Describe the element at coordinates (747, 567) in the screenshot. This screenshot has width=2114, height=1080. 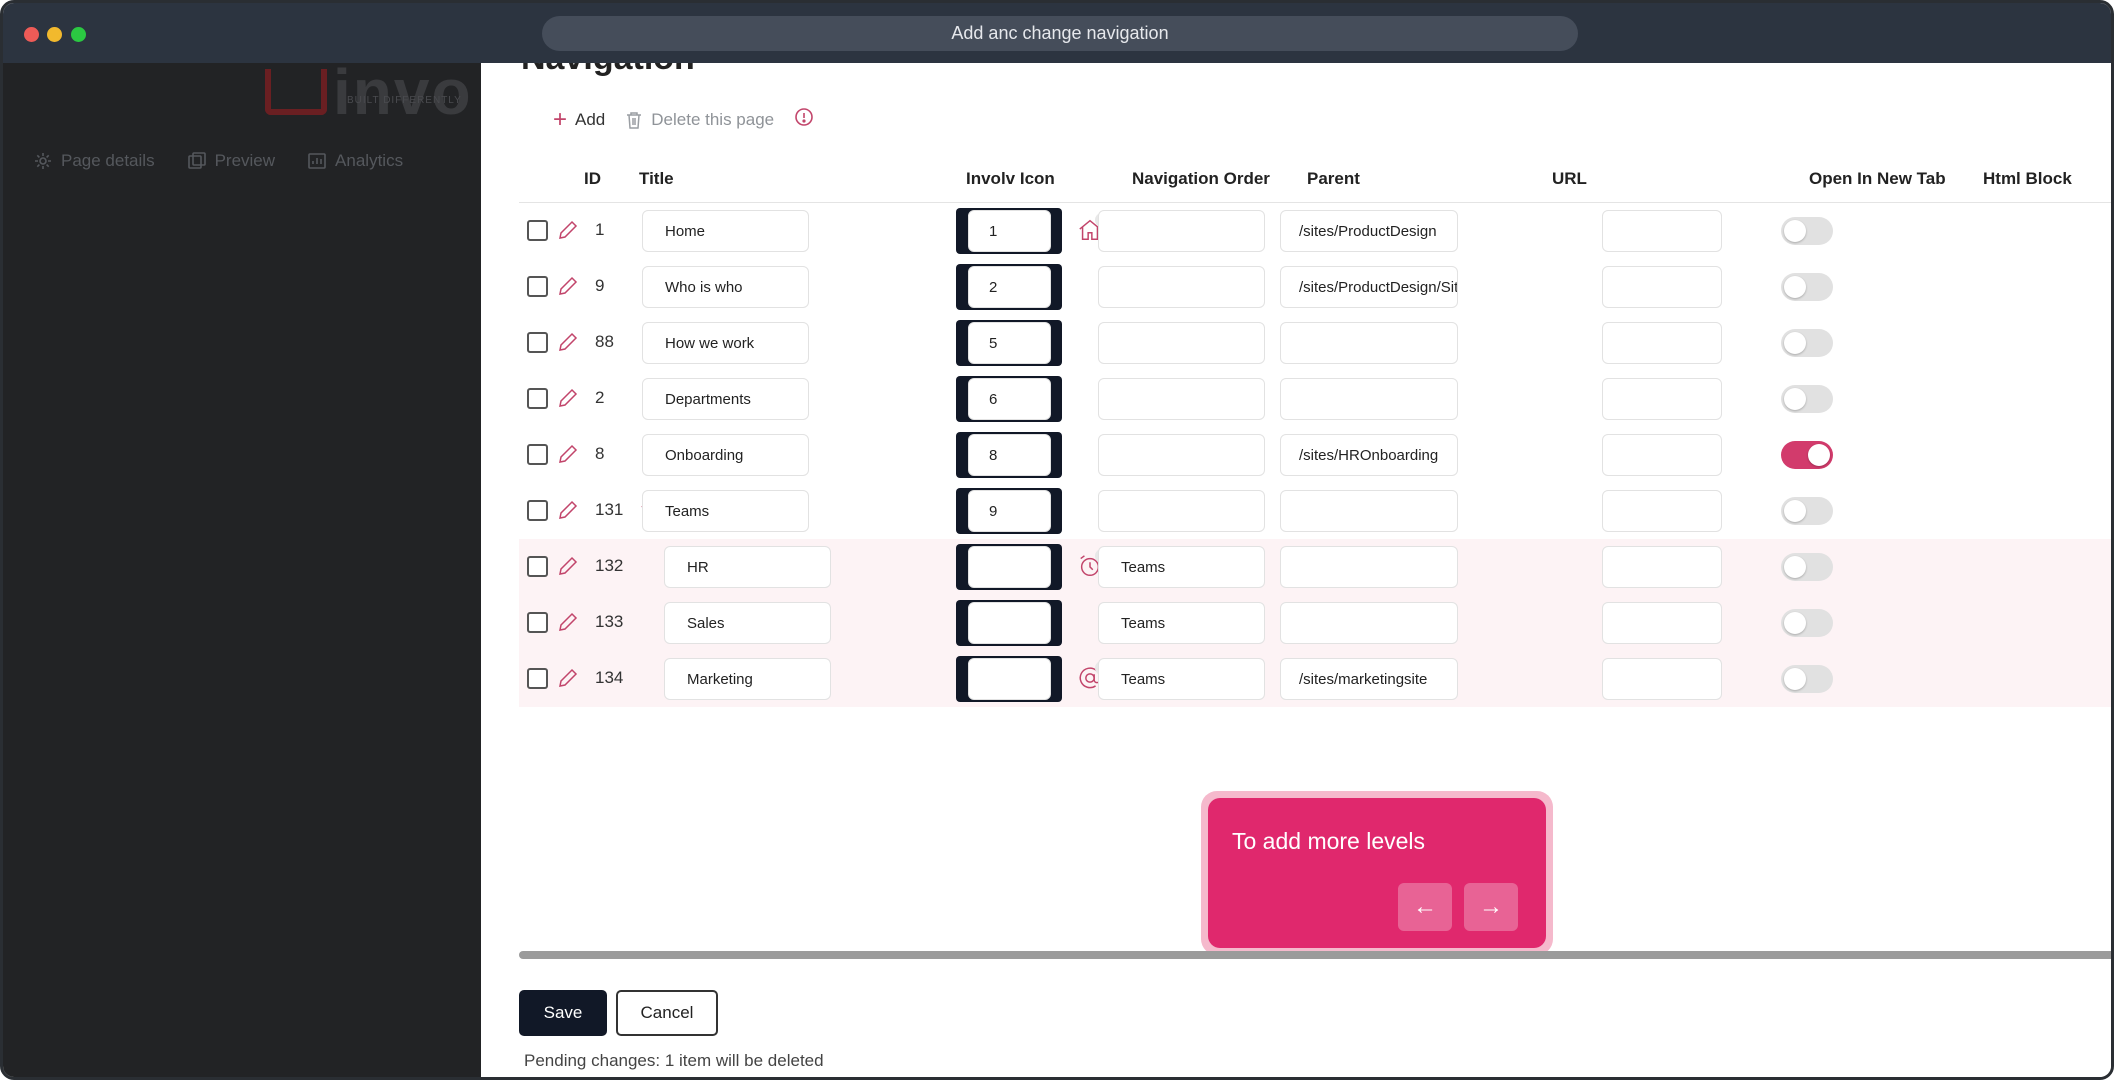
I see `title-input: HR` at that location.